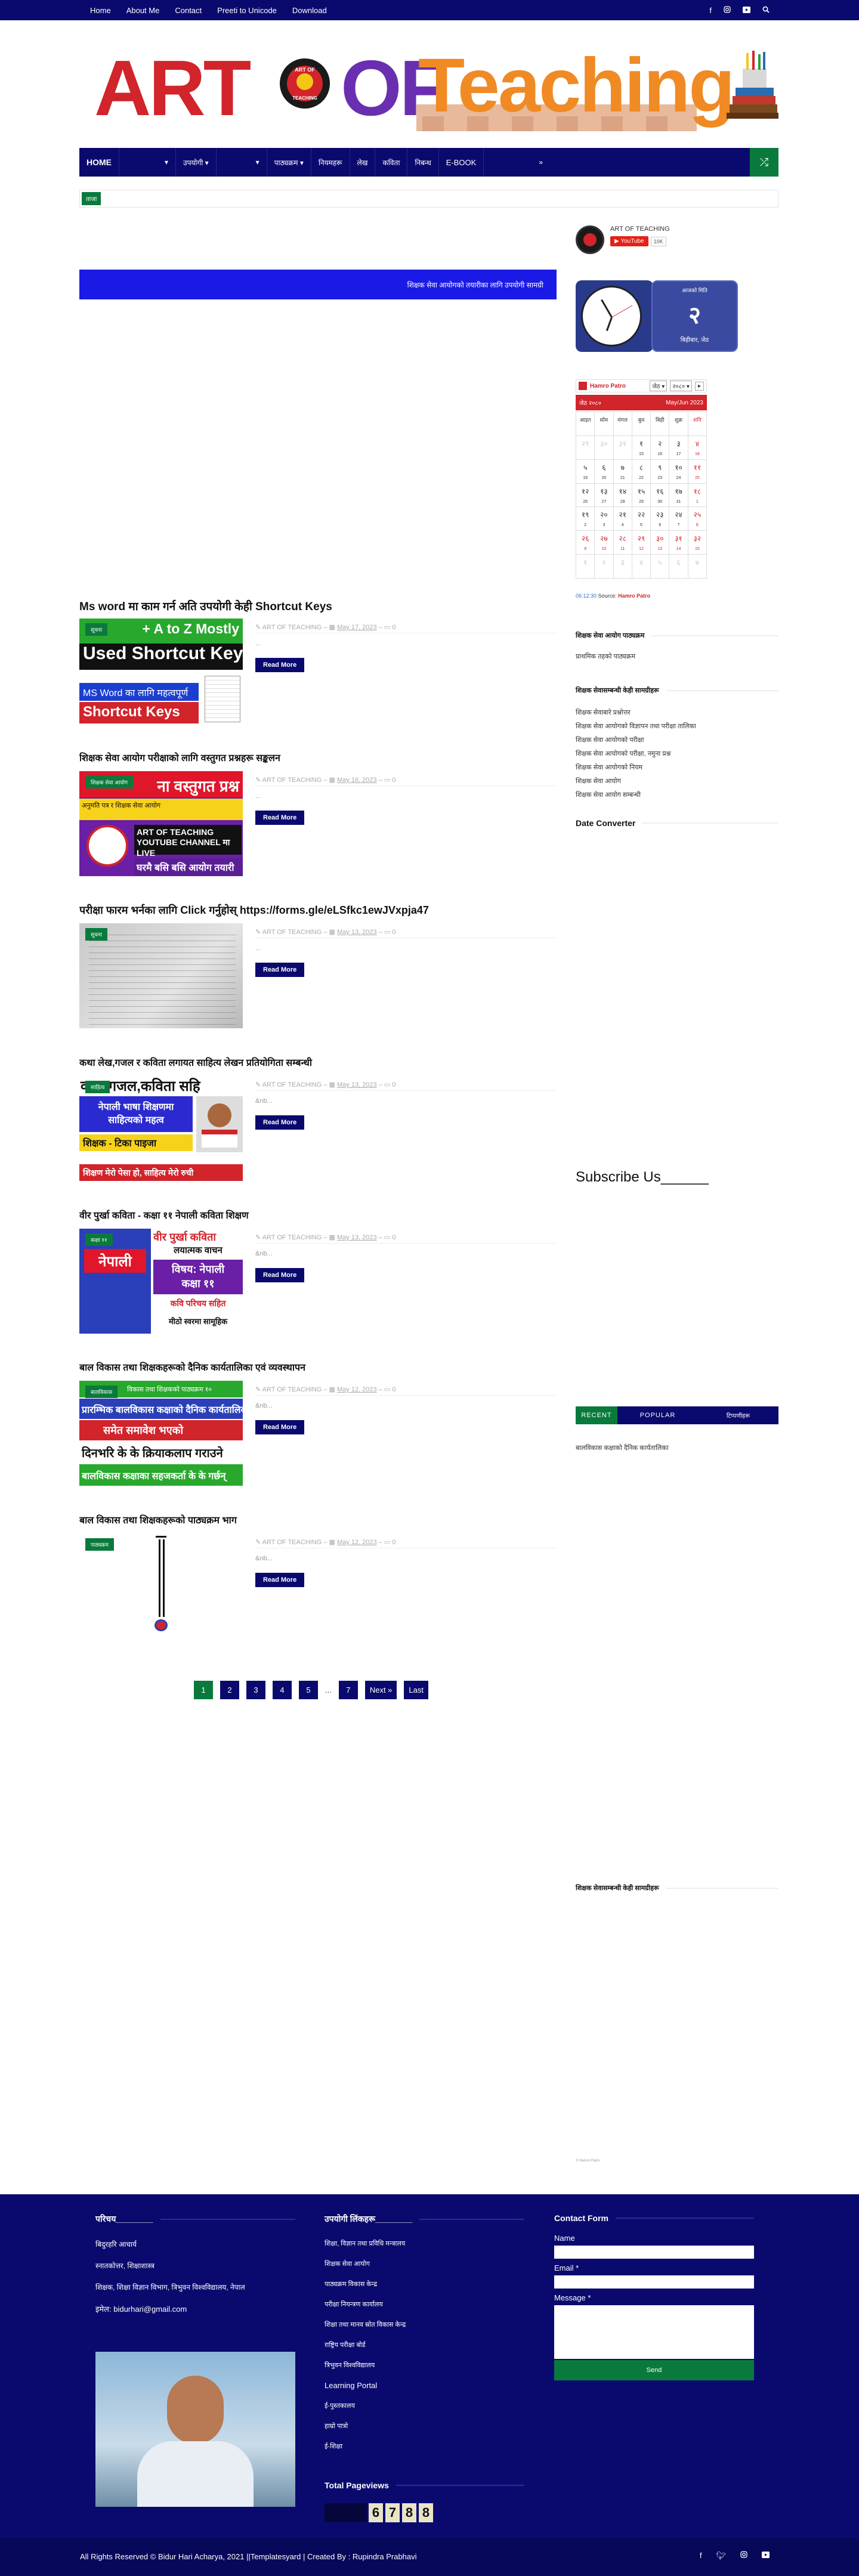 The image size is (859, 2576). I want to click on post-category-badge: साहित्य, so click(97, 1087).